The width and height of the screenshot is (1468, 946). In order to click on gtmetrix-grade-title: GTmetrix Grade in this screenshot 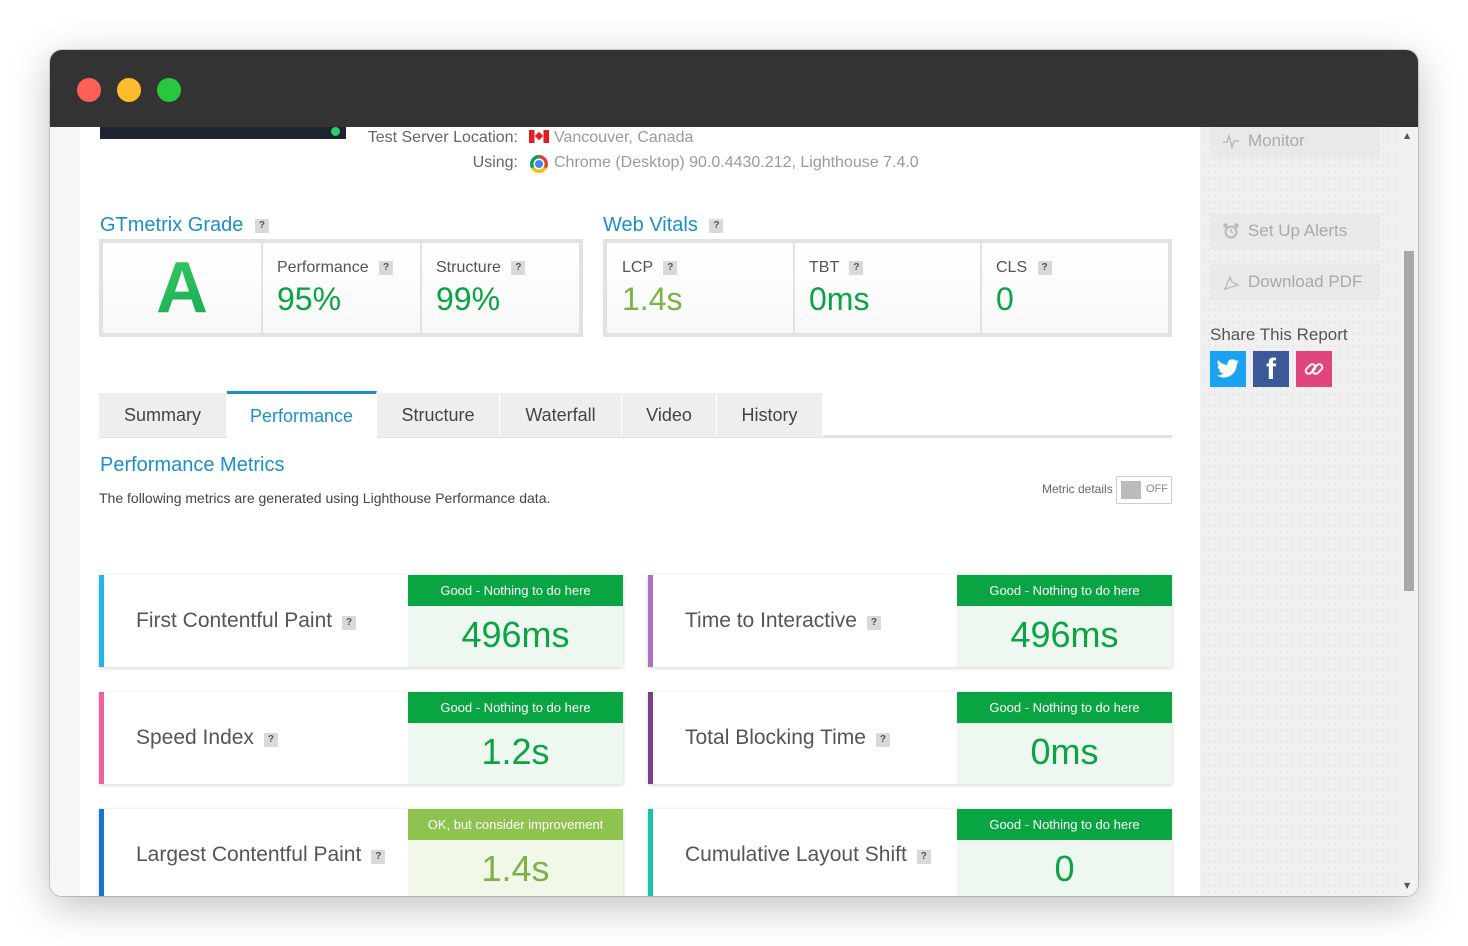, I will do `click(184, 225)`.